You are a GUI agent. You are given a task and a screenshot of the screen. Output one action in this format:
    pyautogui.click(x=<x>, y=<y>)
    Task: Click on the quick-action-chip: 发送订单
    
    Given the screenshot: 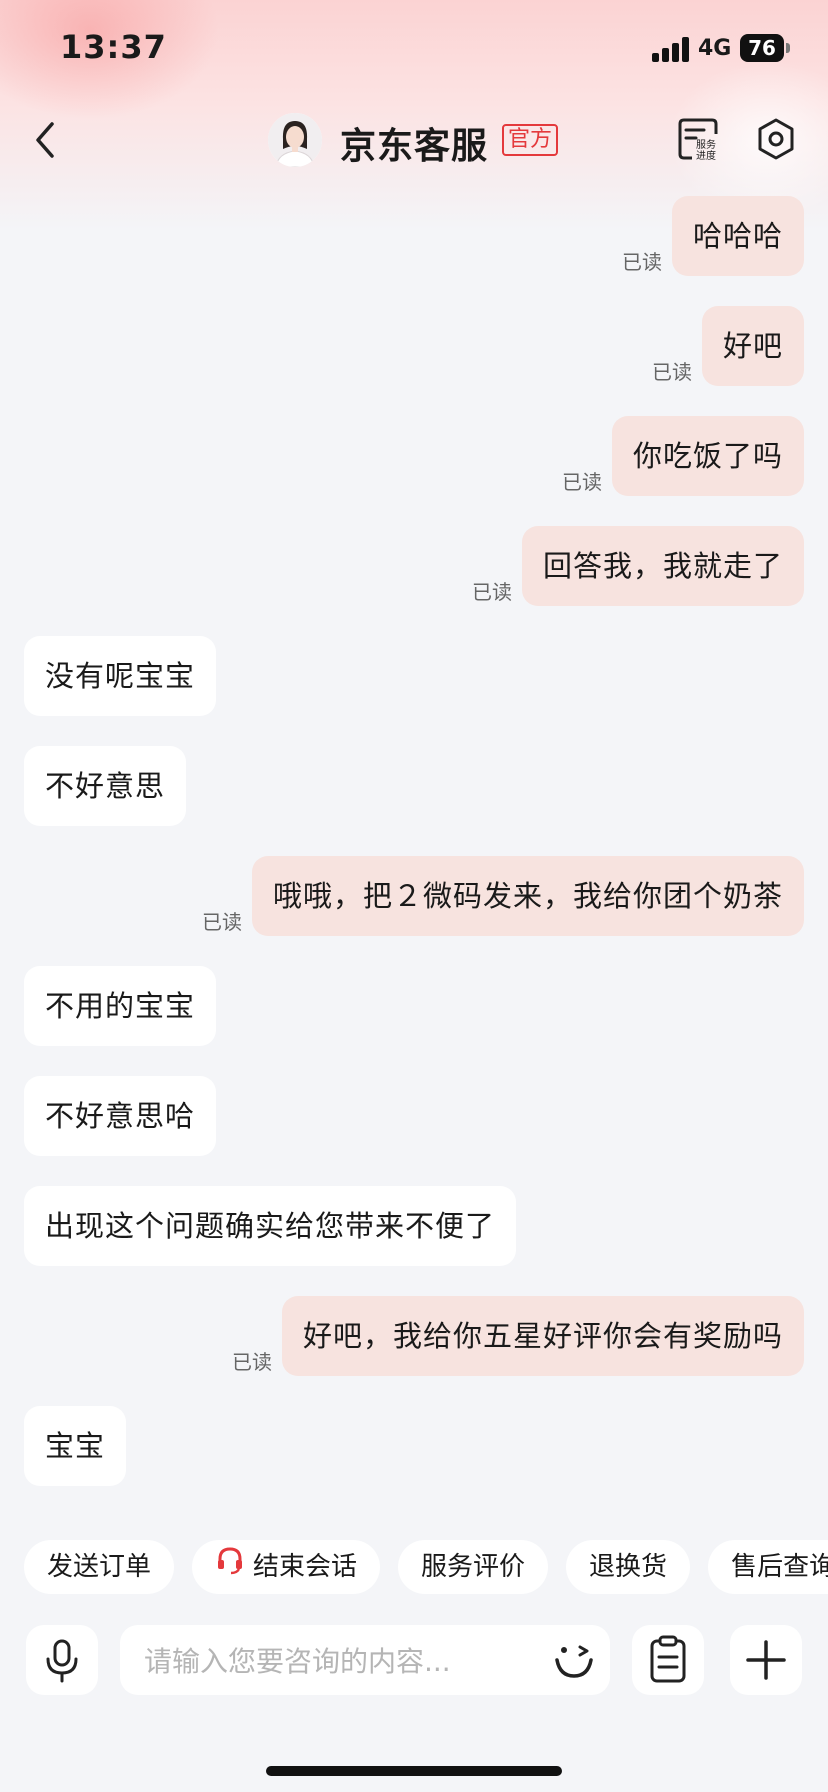 What is the action you would take?
    pyautogui.click(x=99, y=1567)
    